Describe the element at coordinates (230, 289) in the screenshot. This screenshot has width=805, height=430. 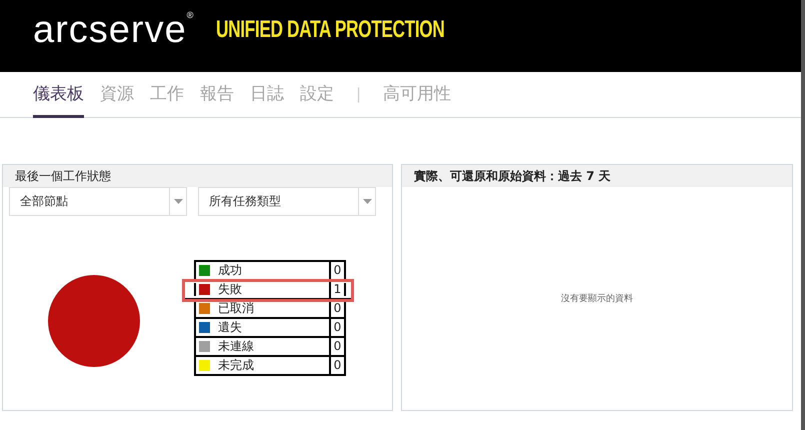
I see `legend-label: 失敗` at that location.